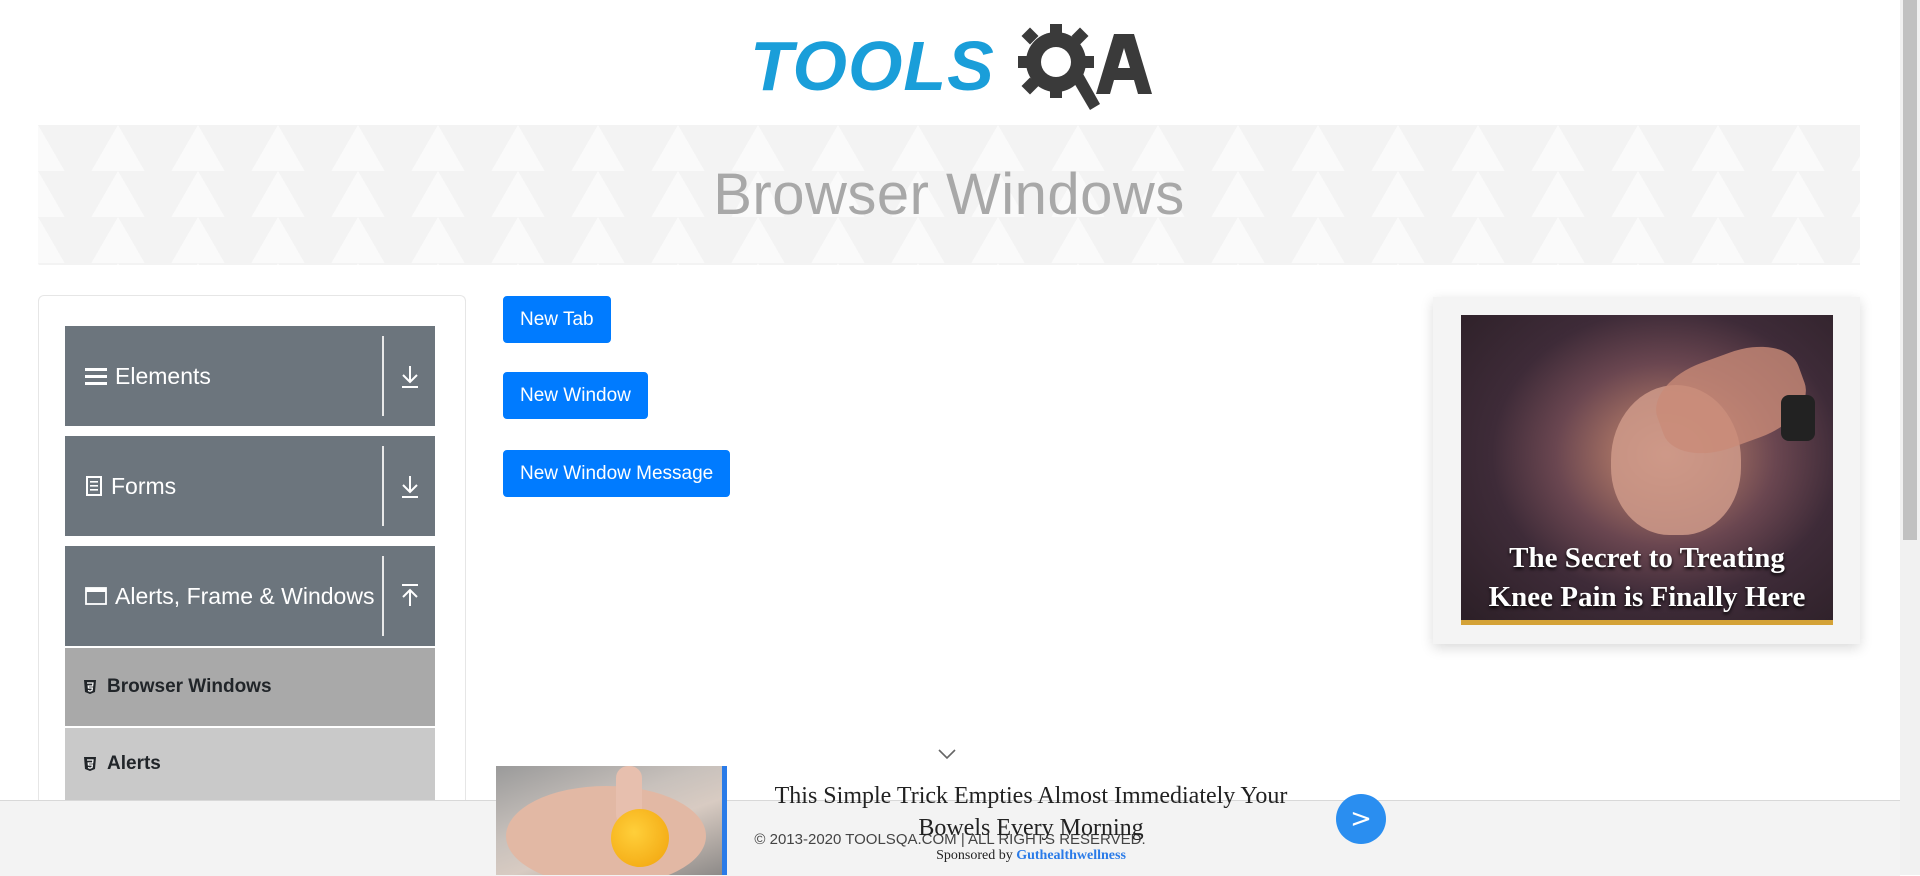  Describe the element at coordinates (163, 375) in the screenshot. I see `sidebar-group-label: Elements` at that location.